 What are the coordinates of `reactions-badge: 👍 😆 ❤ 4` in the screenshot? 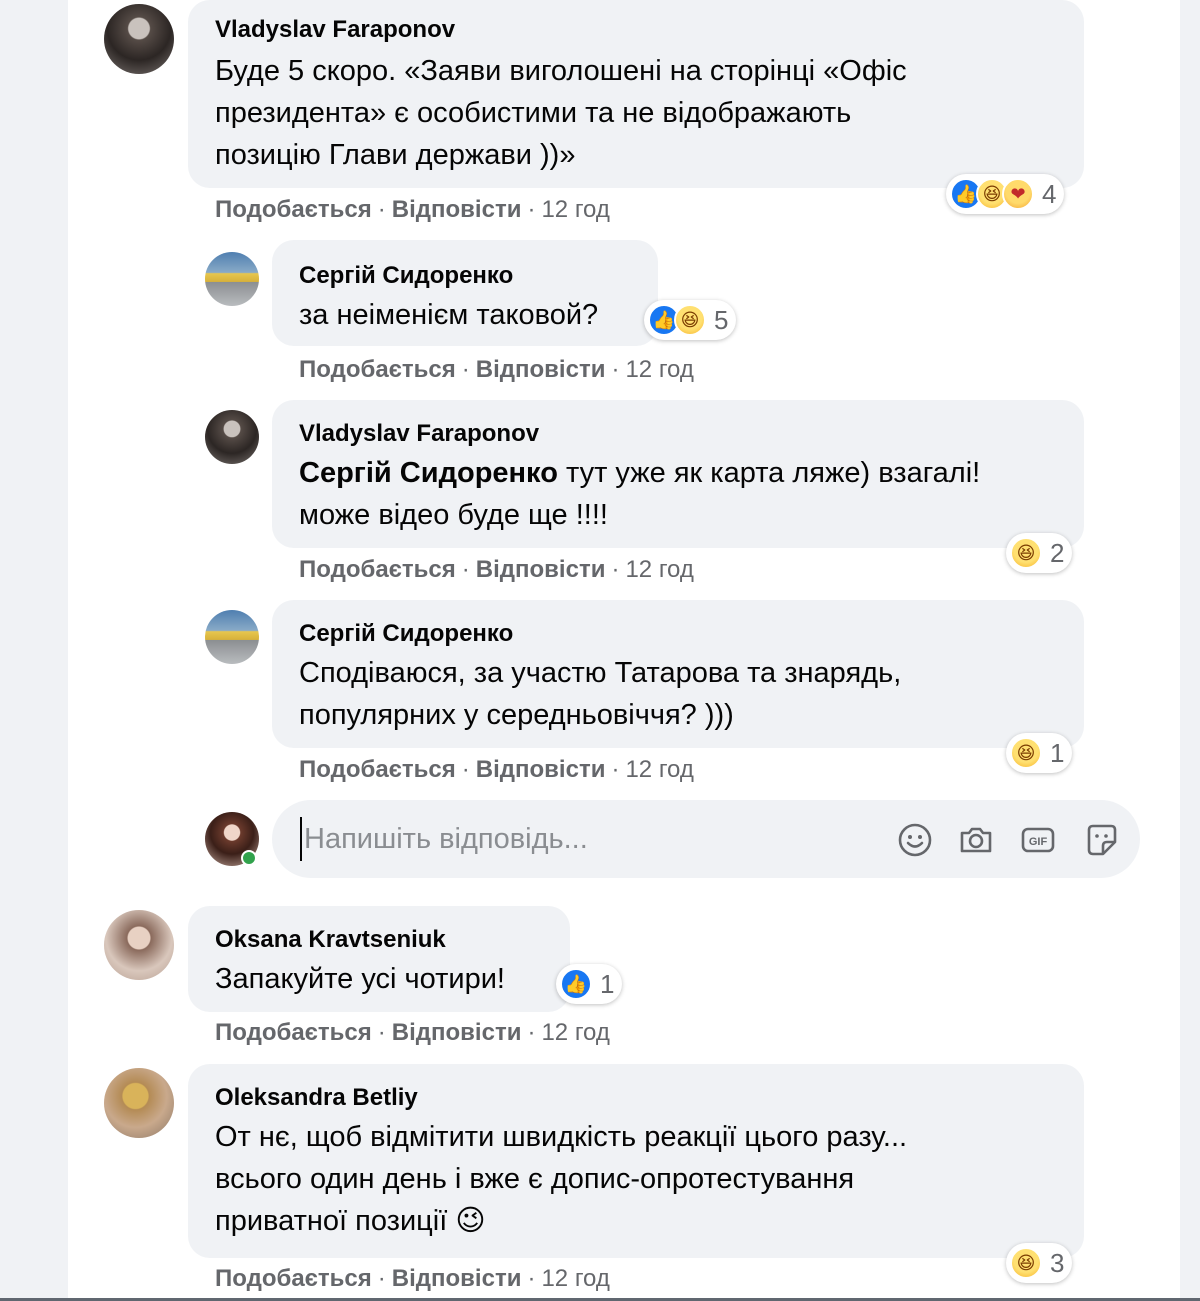 It's located at (1005, 194).